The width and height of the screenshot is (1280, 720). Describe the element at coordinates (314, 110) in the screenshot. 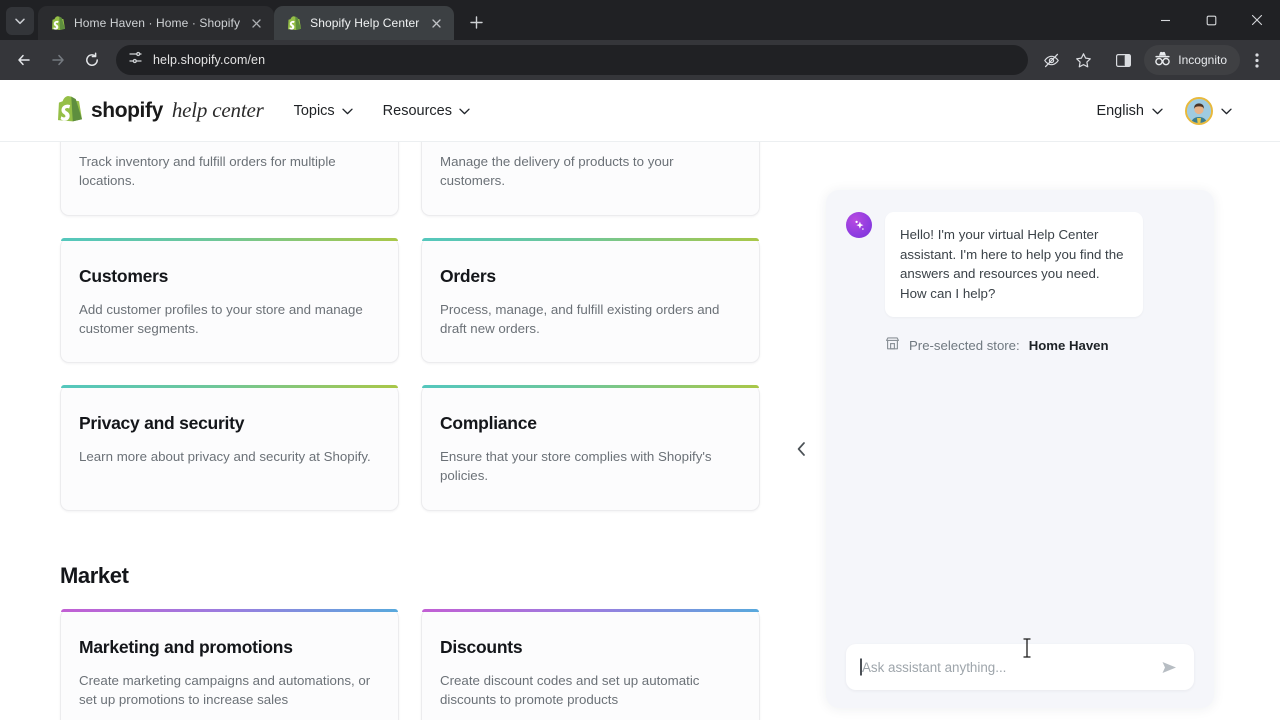

I see `nav-label: Topics` at that location.